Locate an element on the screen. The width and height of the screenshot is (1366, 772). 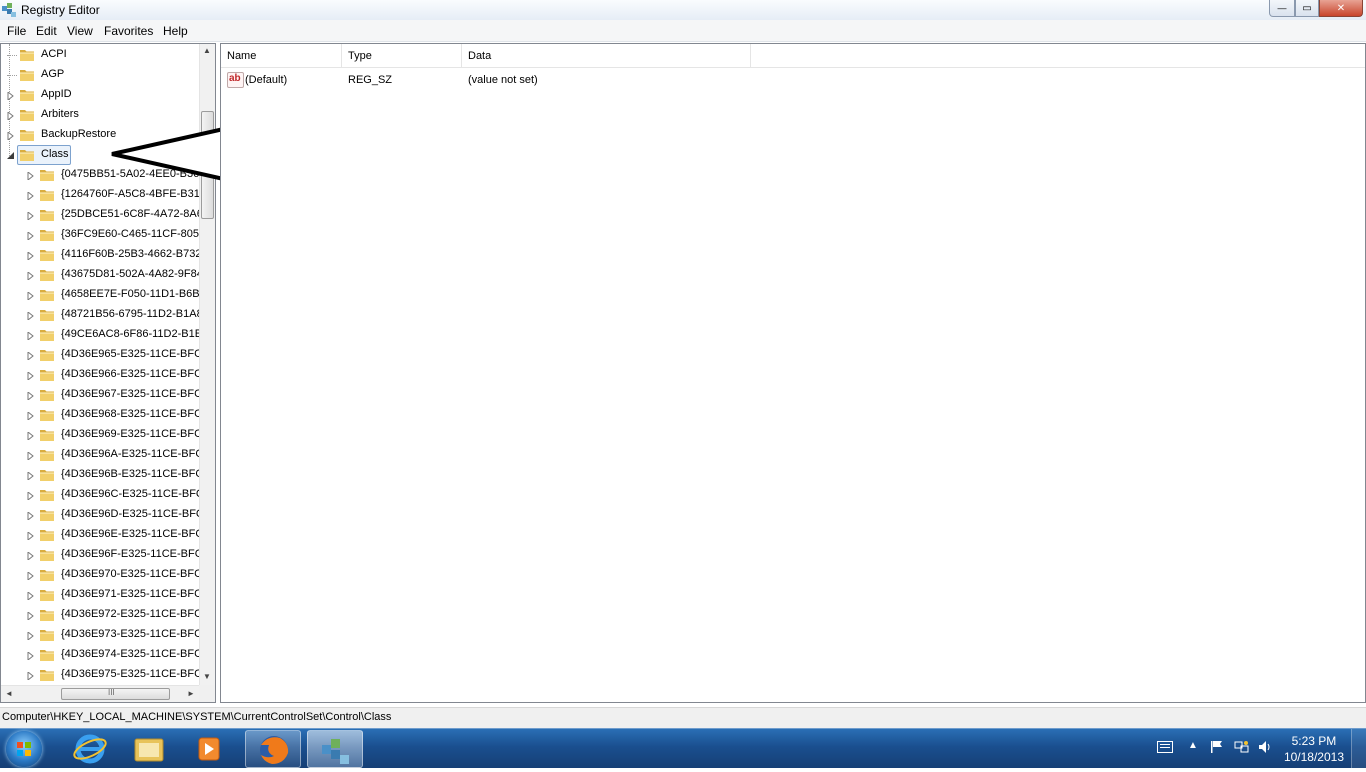
minimize-button: — is located at coordinates (1282, 8).